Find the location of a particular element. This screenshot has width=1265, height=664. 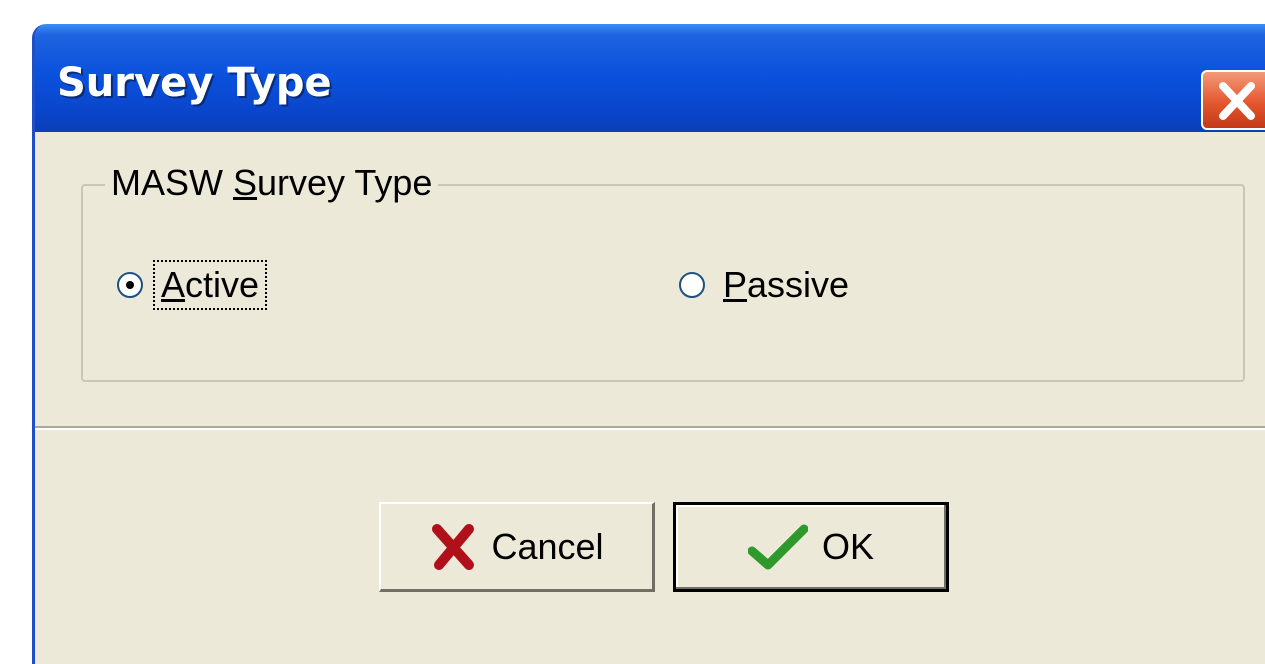

close-button is located at coordinates (1233, 100).